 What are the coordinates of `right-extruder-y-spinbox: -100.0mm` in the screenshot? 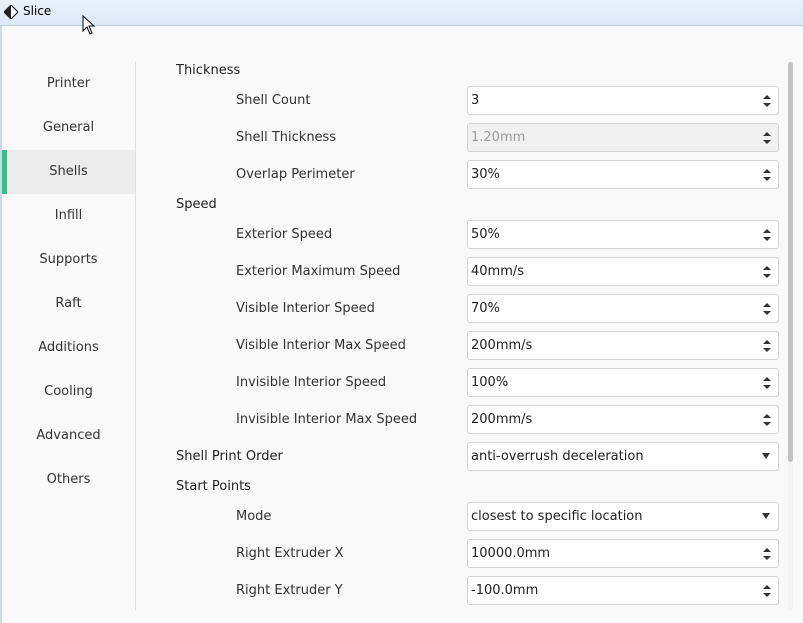 It's located at (623, 590).